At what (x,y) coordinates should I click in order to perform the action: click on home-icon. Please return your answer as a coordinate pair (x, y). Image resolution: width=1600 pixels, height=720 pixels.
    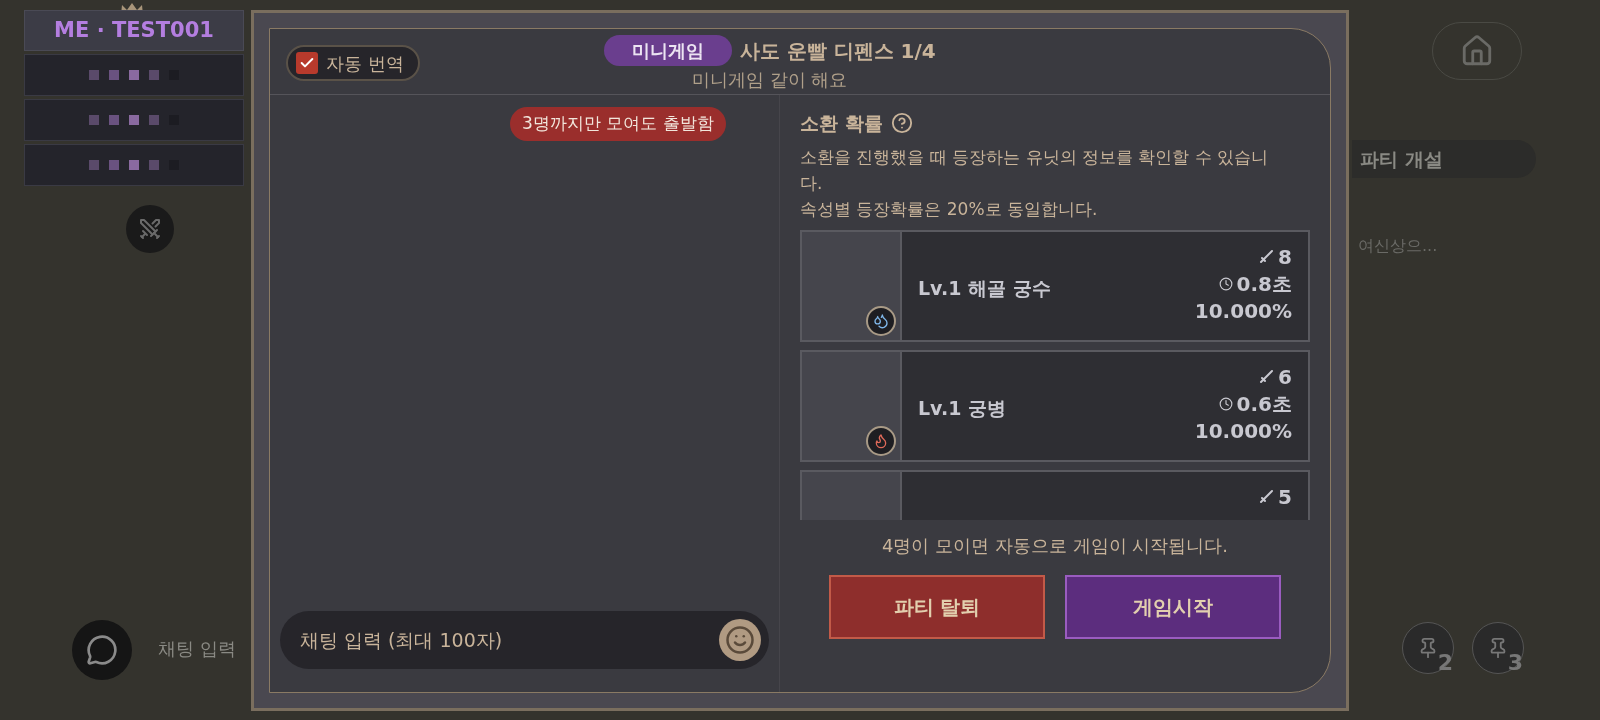
    Looking at the image, I should click on (1477, 51).